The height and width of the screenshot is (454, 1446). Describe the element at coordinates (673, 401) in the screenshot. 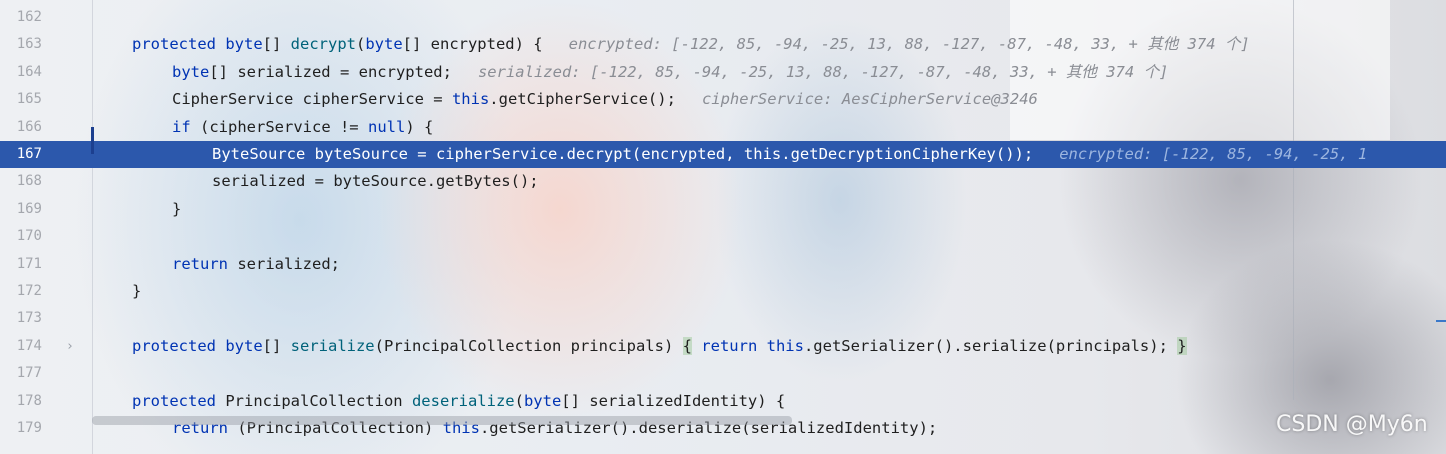

I see `code-token: [] serializedIdentity) {` at that location.